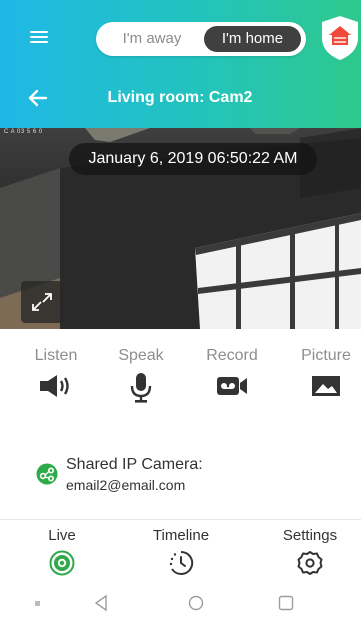  Describe the element at coordinates (326, 373) in the screenshot. I see `picture-button: Picture` at that location.